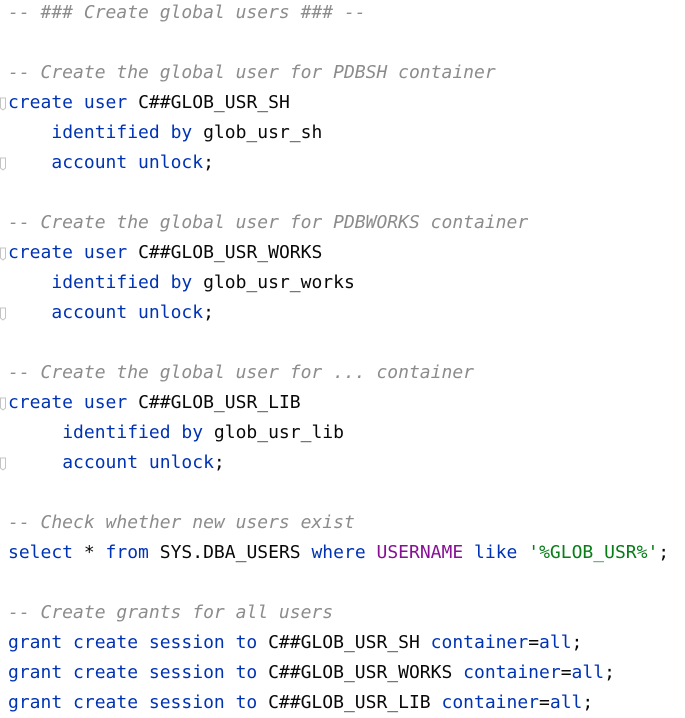 This screenshot has width=685, height=718. What do you see at coordinates (420, 552) in the screenshot?
I see `code-token: USERNAME` at bounding box center [420, 552].